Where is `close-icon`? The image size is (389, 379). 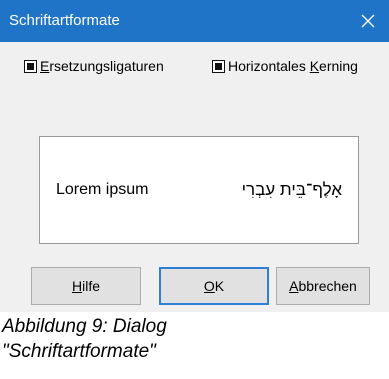 close-icon is located at coordinates (368, 21).